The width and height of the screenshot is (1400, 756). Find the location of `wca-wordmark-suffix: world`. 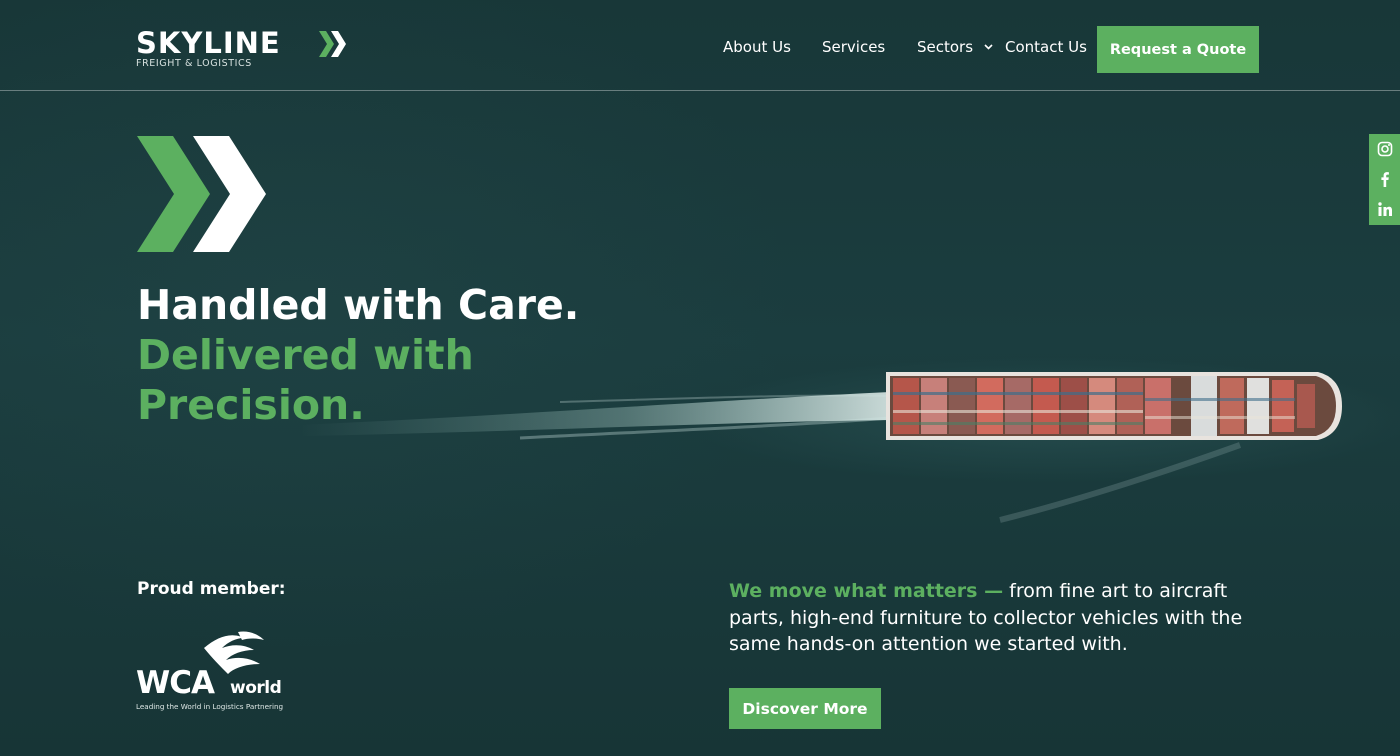

wca-wordmark-suffix: world is located at coordinates (256, 688).